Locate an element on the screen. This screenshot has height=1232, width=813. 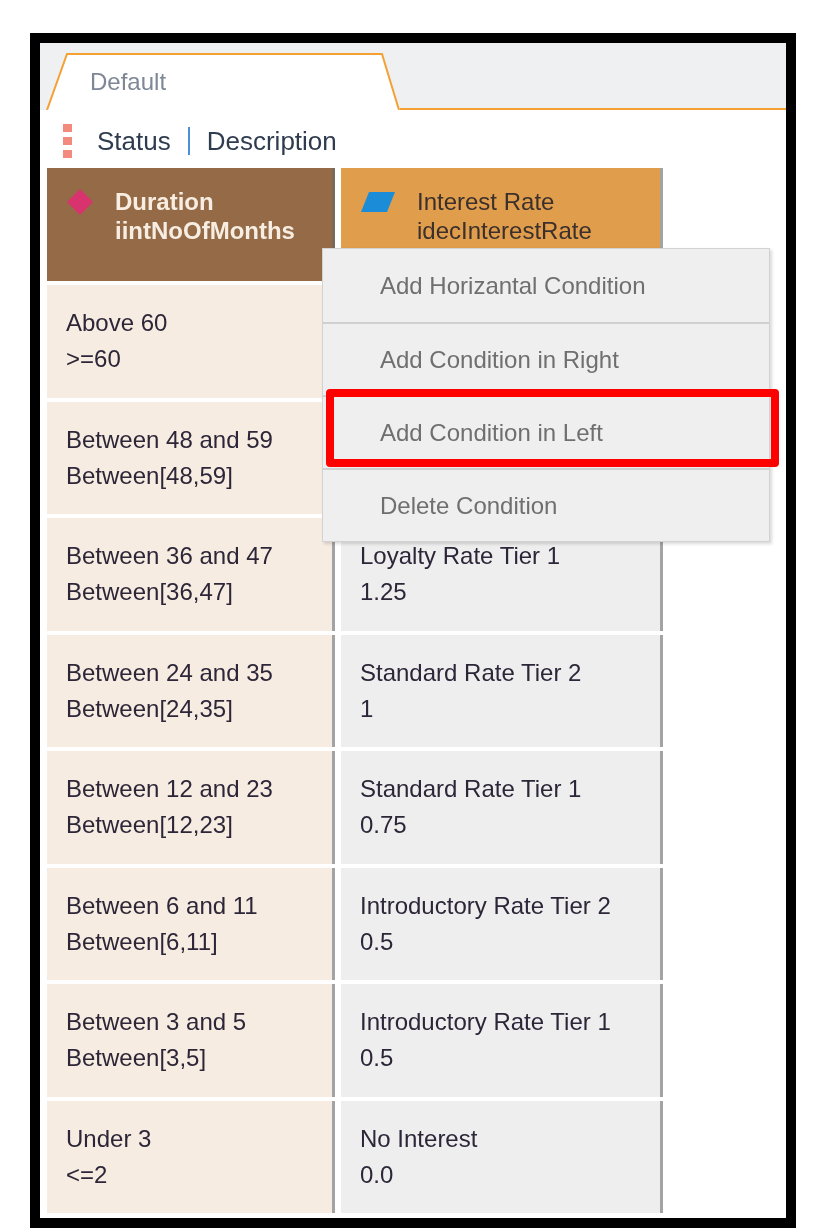
column-field: idecInterestRate is located at coordinates (504, 230).